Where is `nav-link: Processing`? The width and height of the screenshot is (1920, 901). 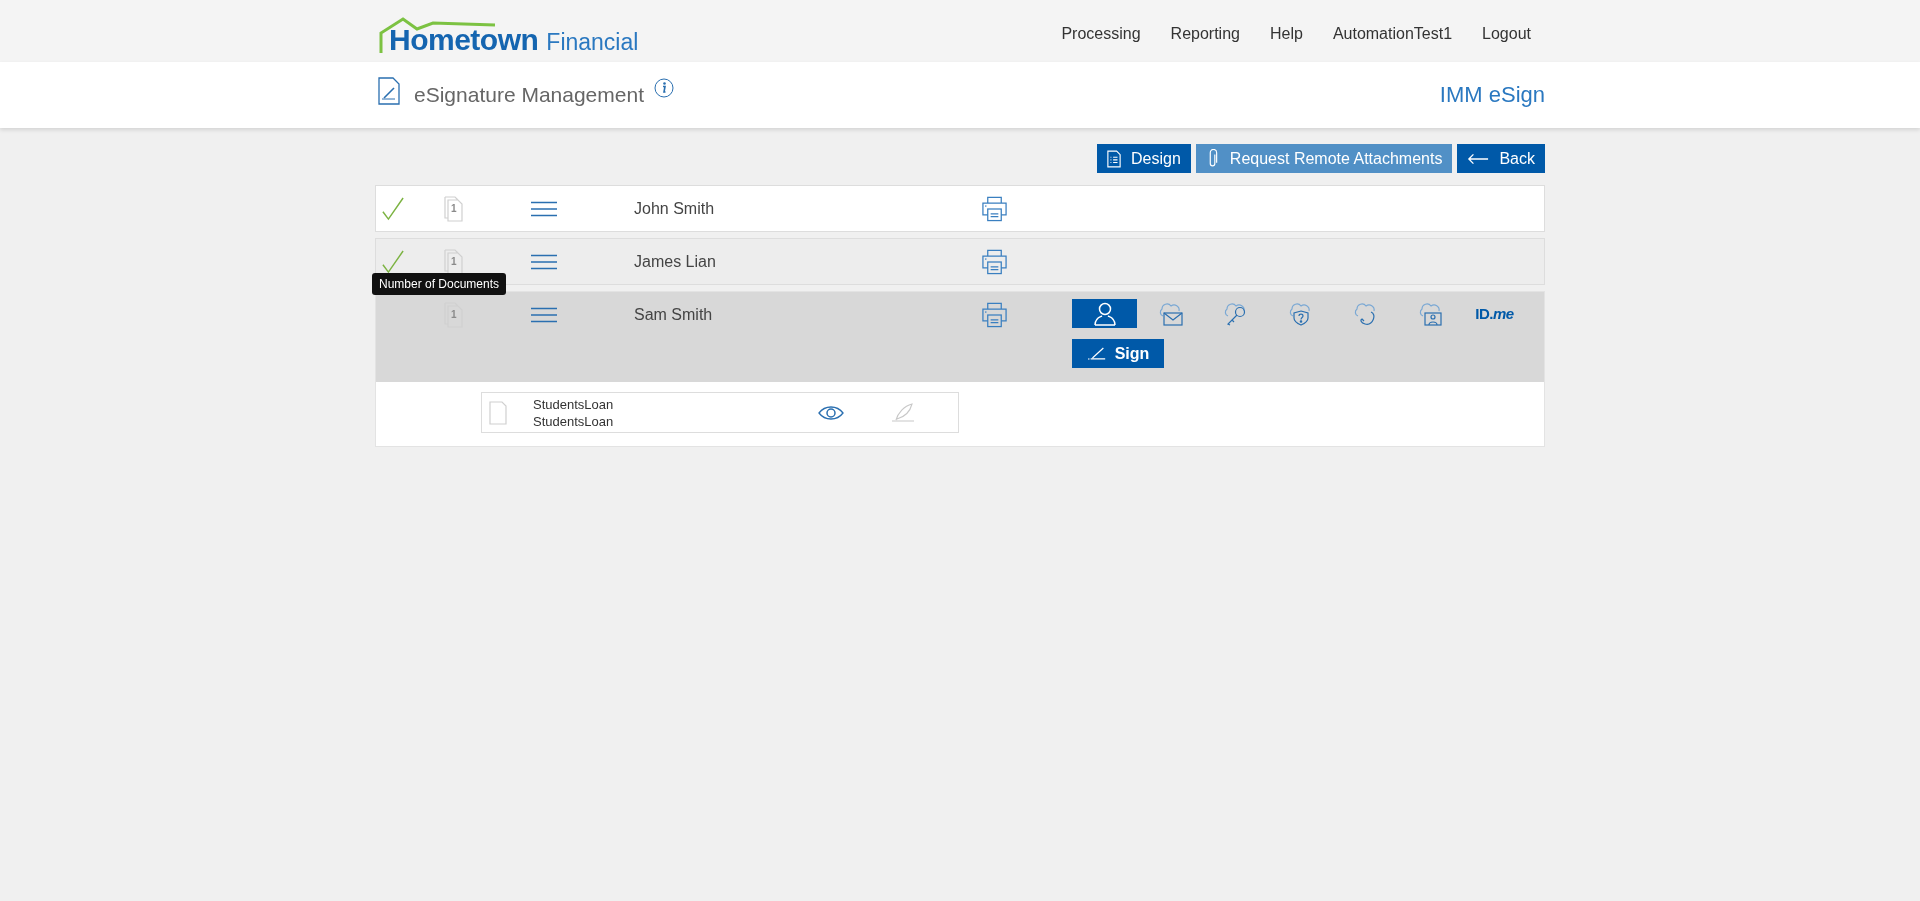
nav-link: Processing is located at coordinates (1101, 34).